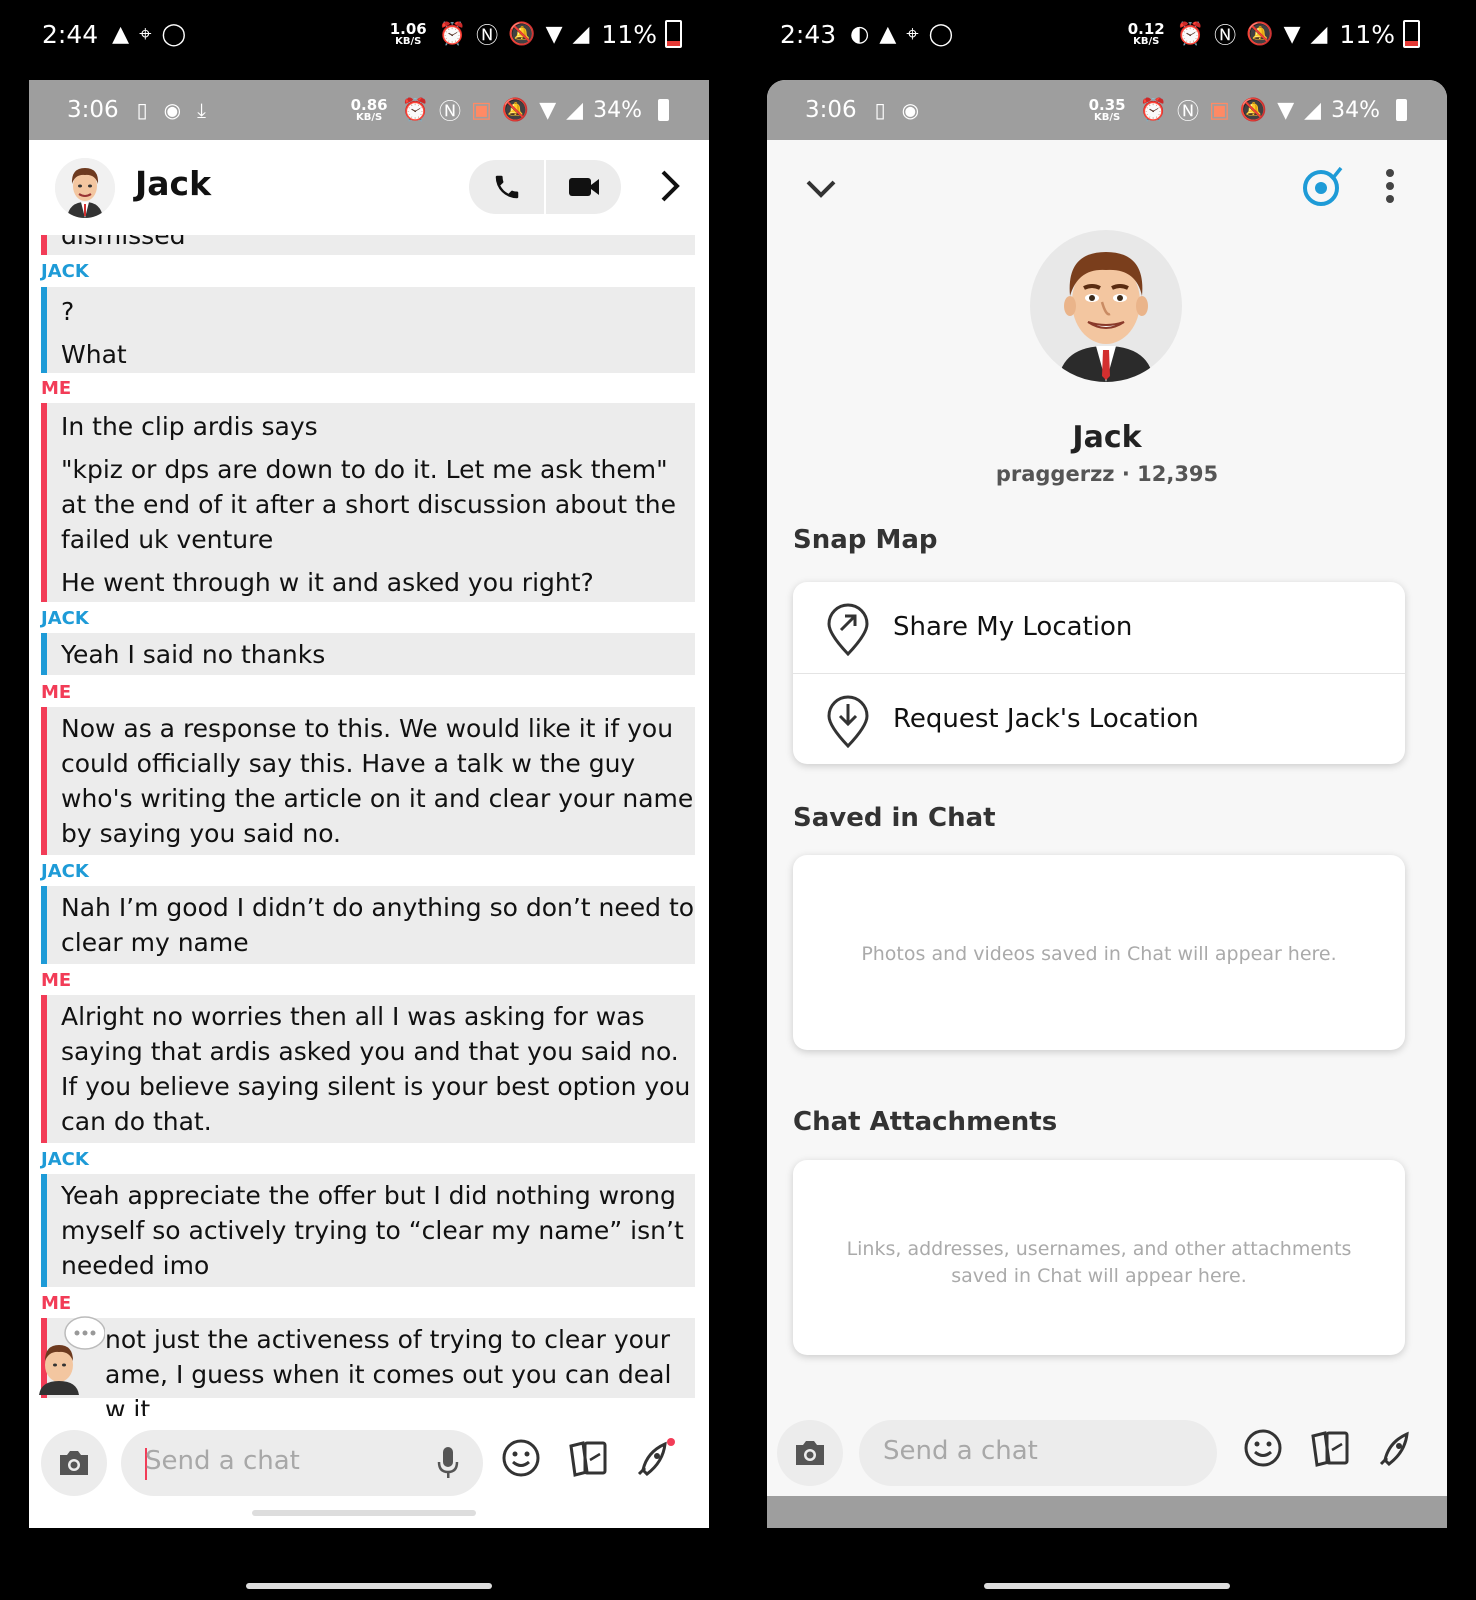  I want to click on message-text: Yeah I said no thanks, so click(193, 654).